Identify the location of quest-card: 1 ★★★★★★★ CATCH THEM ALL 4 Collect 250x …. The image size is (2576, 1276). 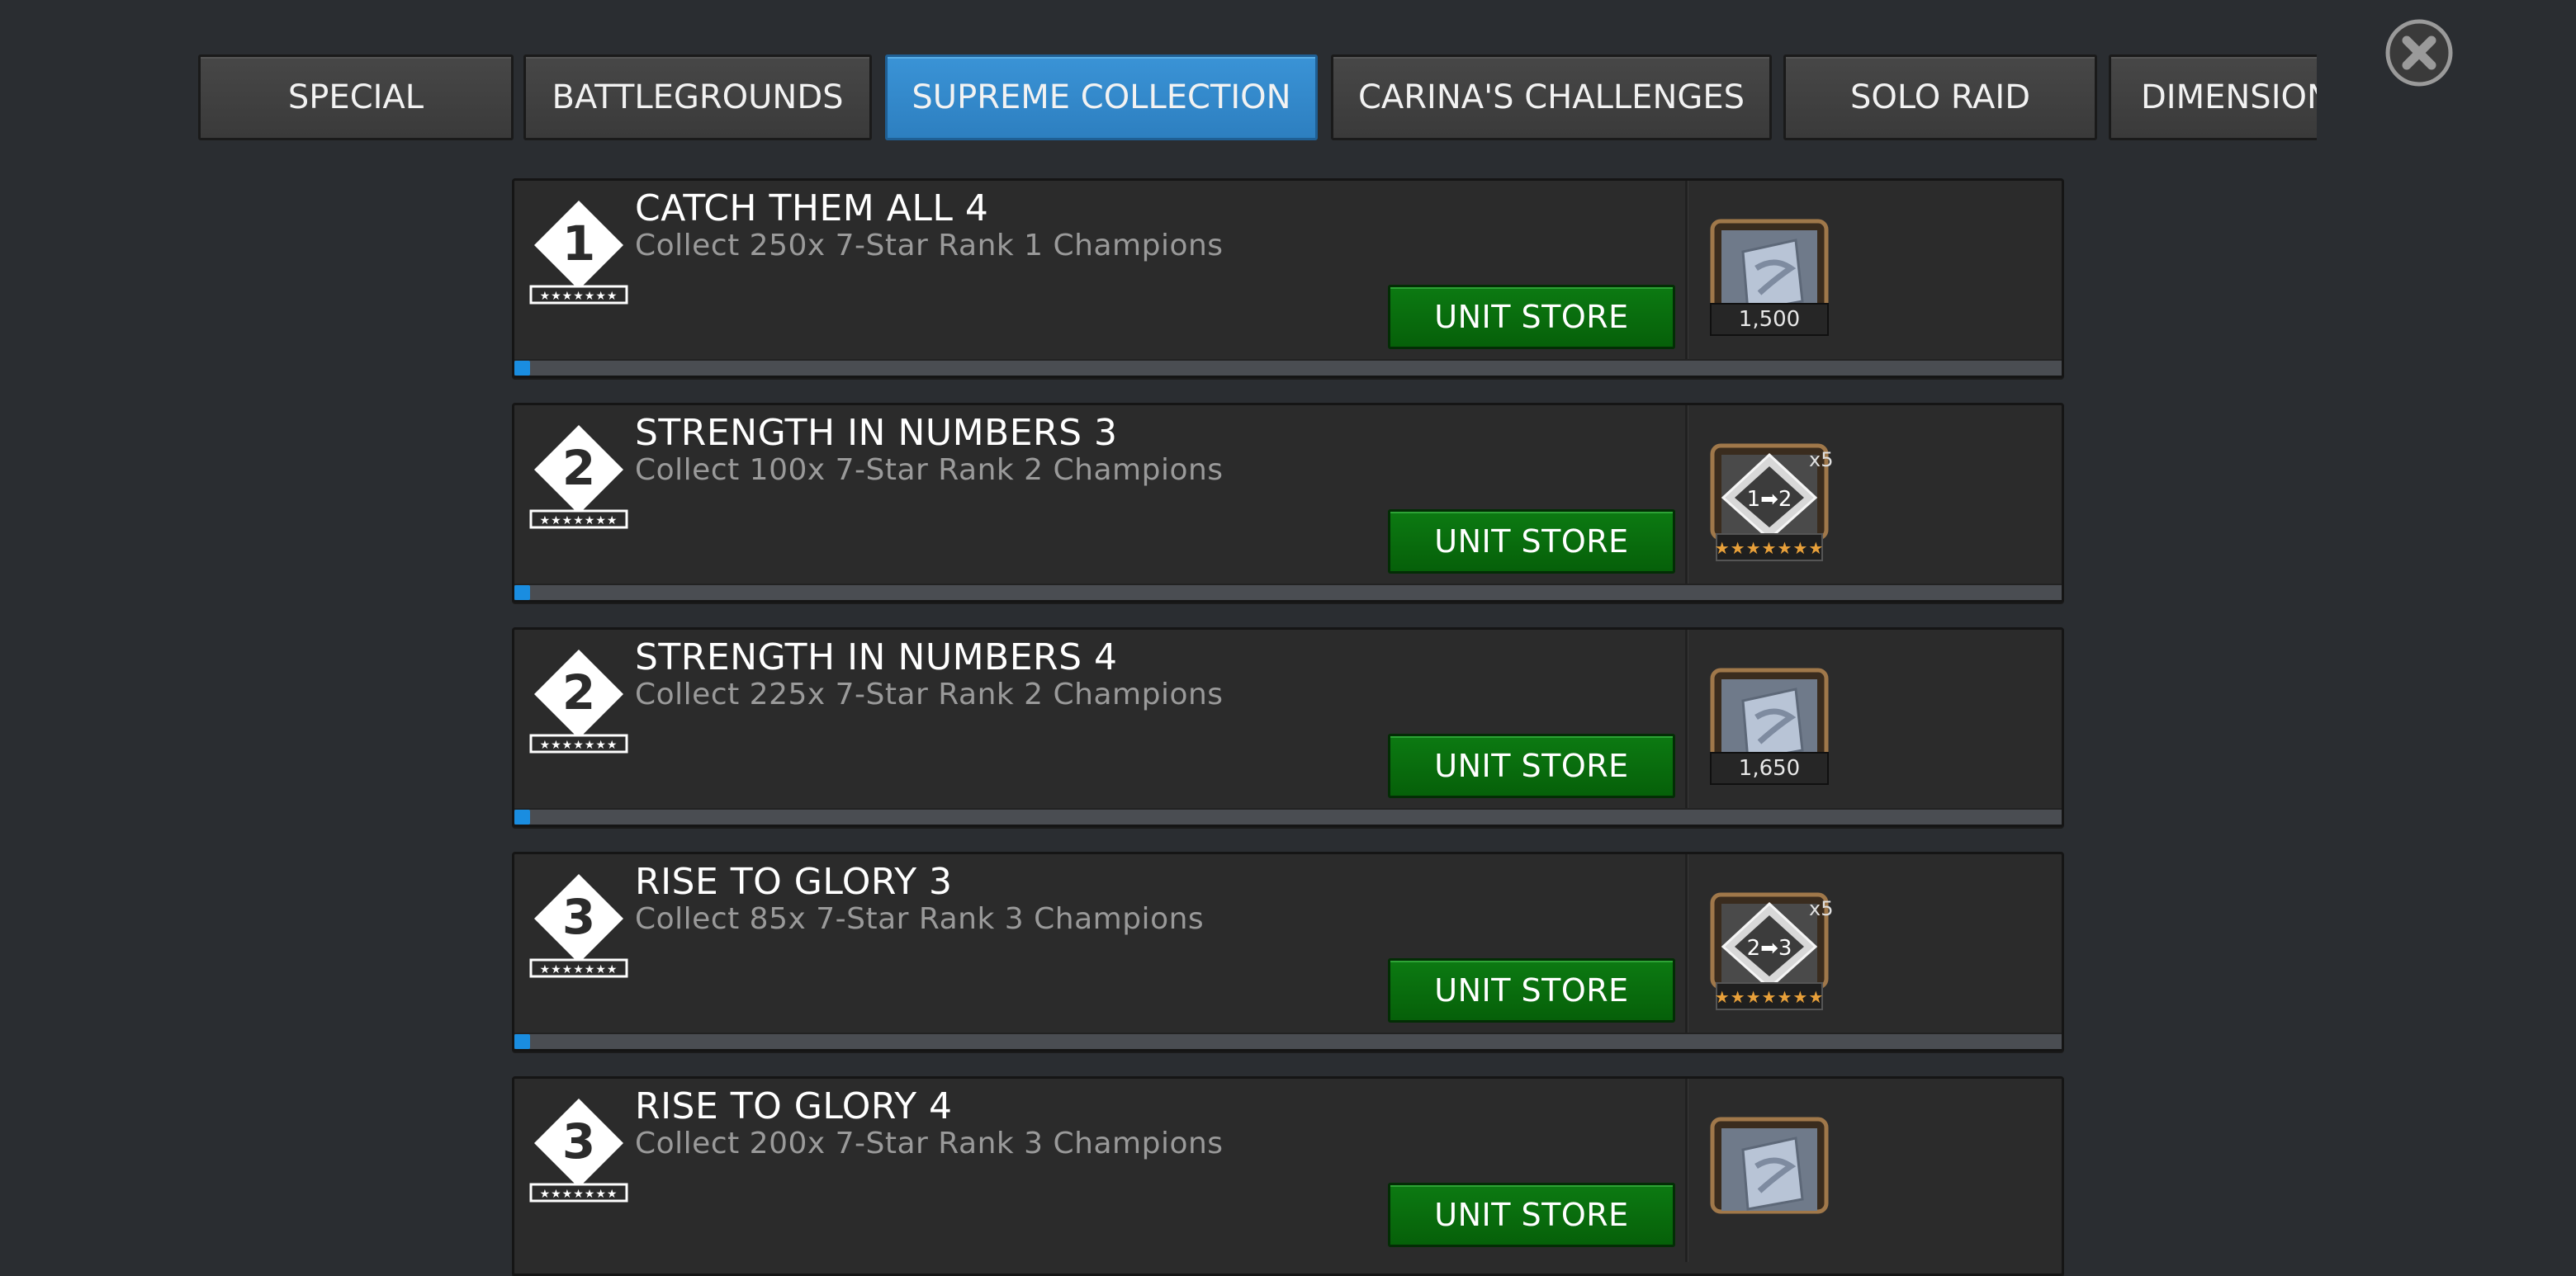
(1288, 278).